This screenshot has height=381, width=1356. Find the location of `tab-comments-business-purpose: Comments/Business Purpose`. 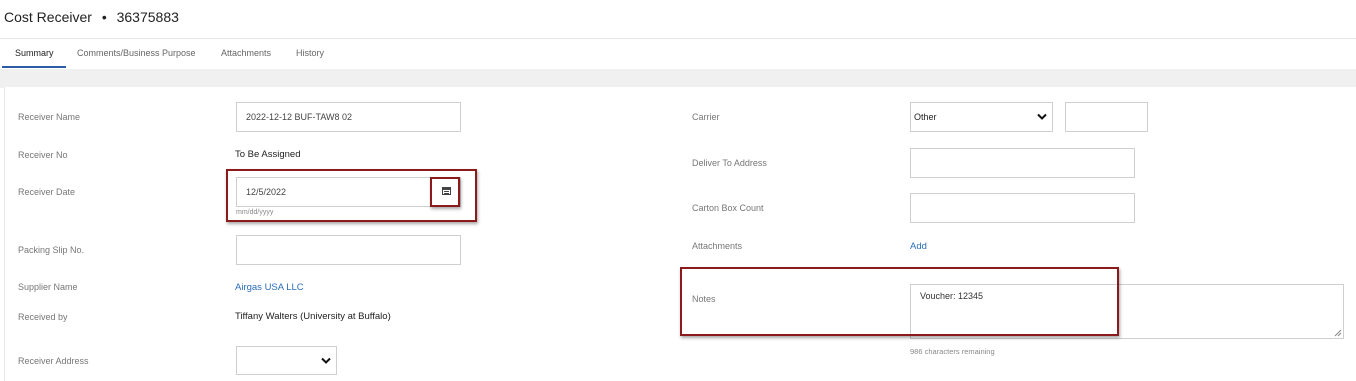

tab-comments-business-purpose: Comments/Business Purpose is located at coordinates (136, 53).